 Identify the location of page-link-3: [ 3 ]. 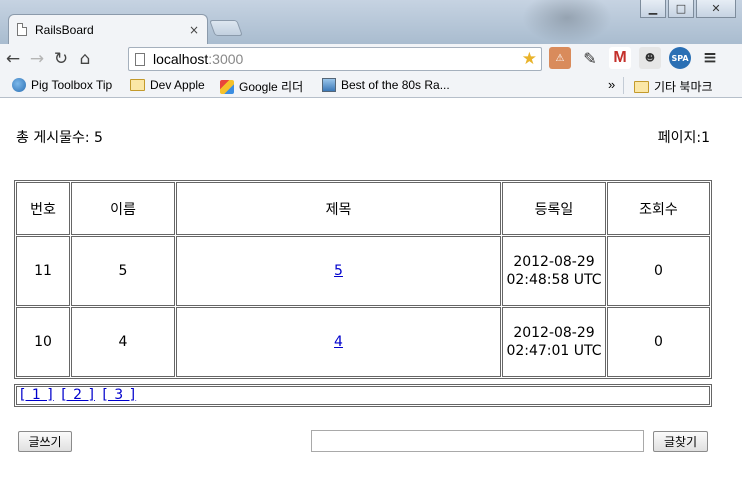
(119, 395).